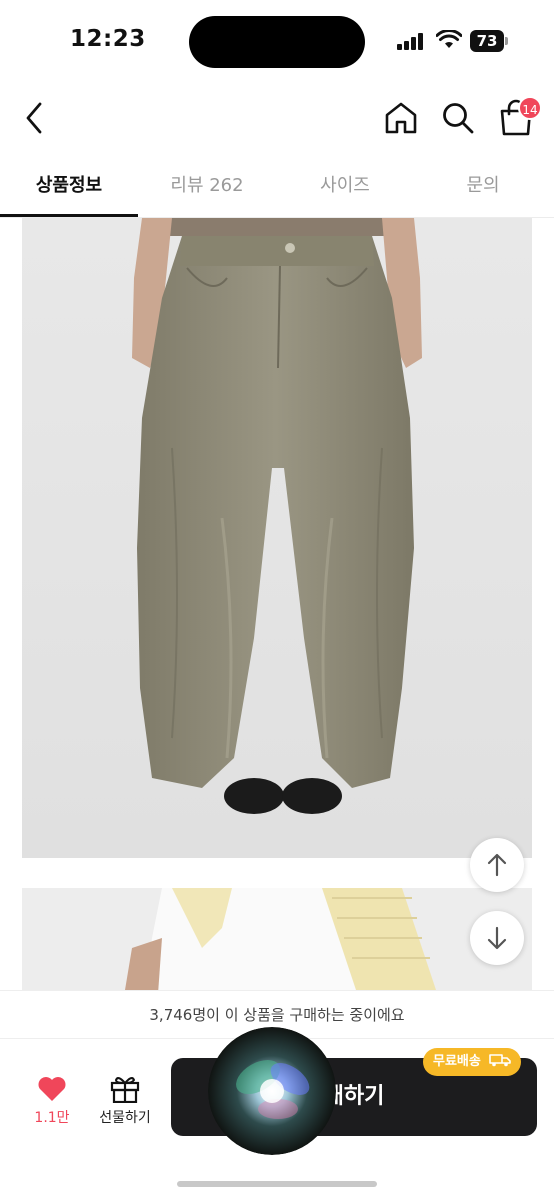 The image size is (554, 1200). I want to click on scroll-to-bottom-button, so click(497, 938).